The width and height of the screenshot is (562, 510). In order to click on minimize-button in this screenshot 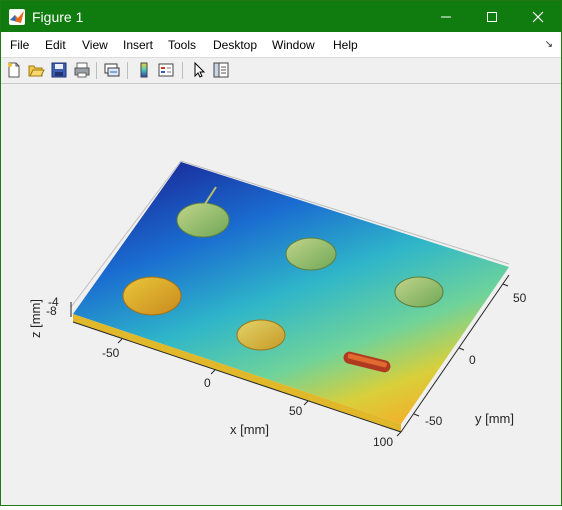, I will do `click(446, 16)`.